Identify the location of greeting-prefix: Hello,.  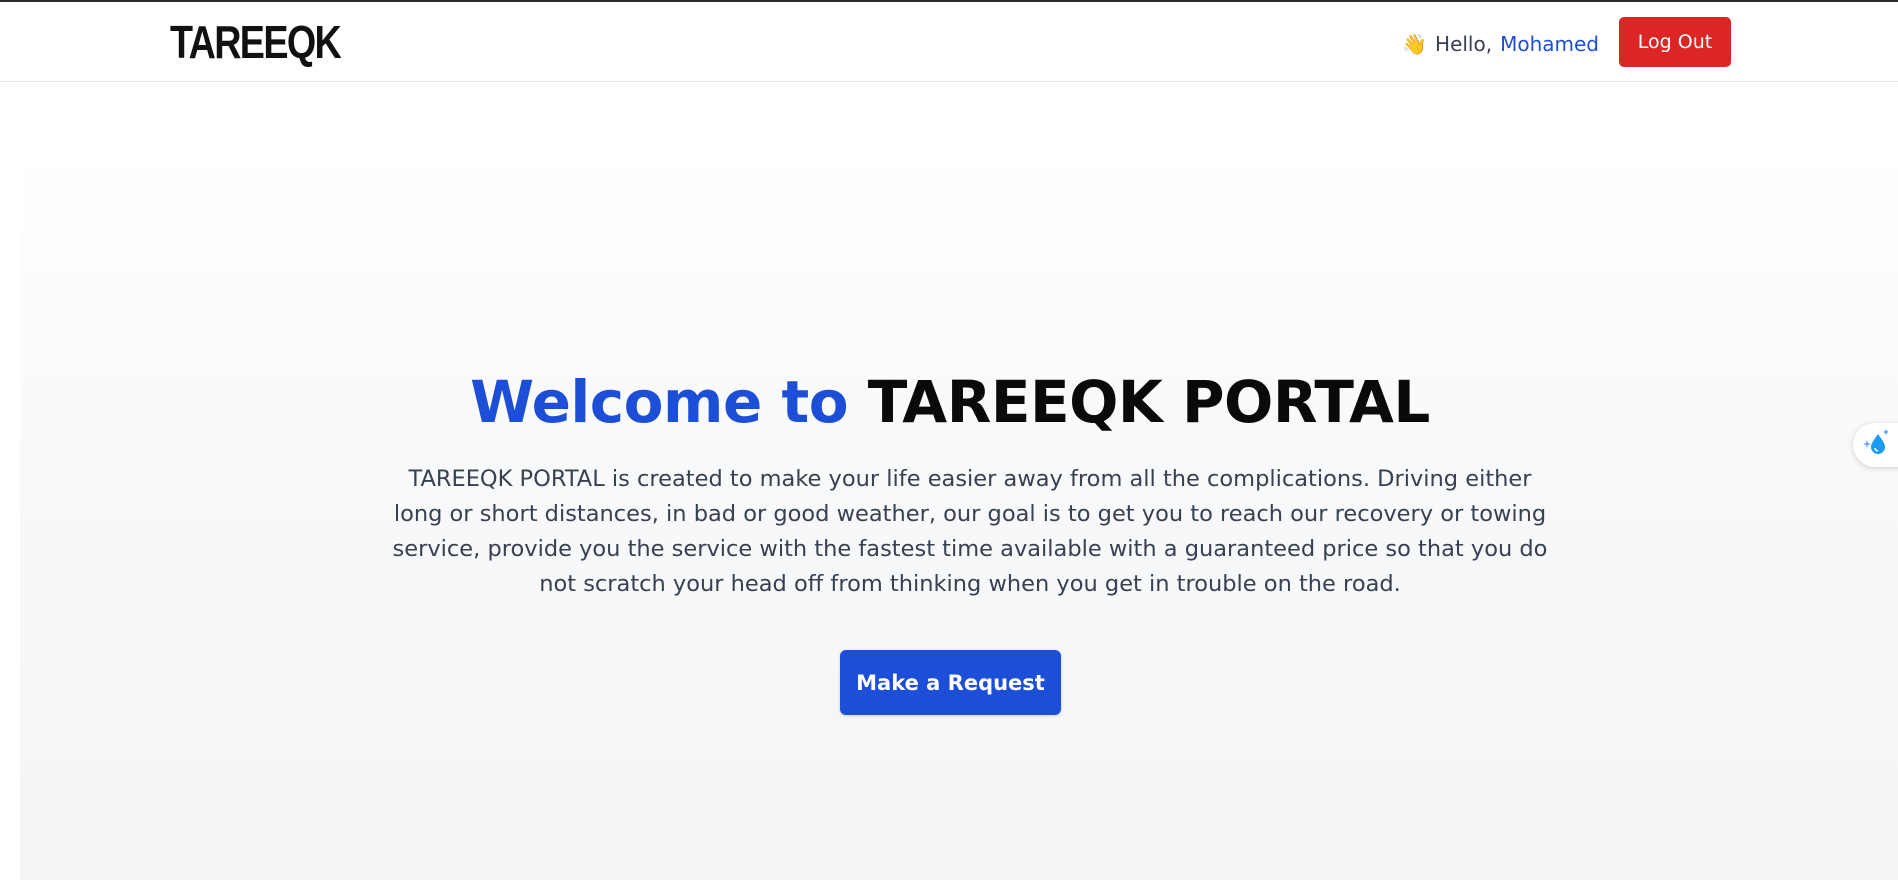
(1464, 44).